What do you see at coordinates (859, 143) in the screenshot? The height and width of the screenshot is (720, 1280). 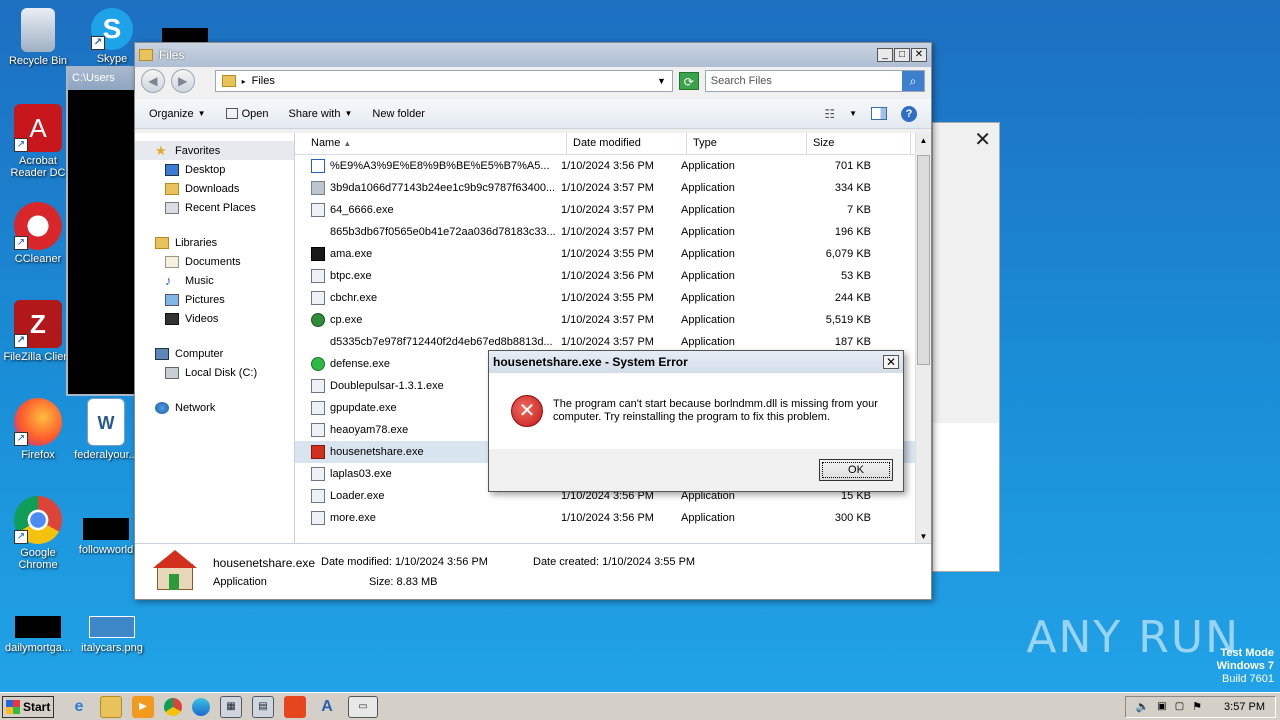 I see `column-size: Size` at bounding box center [859, 143].